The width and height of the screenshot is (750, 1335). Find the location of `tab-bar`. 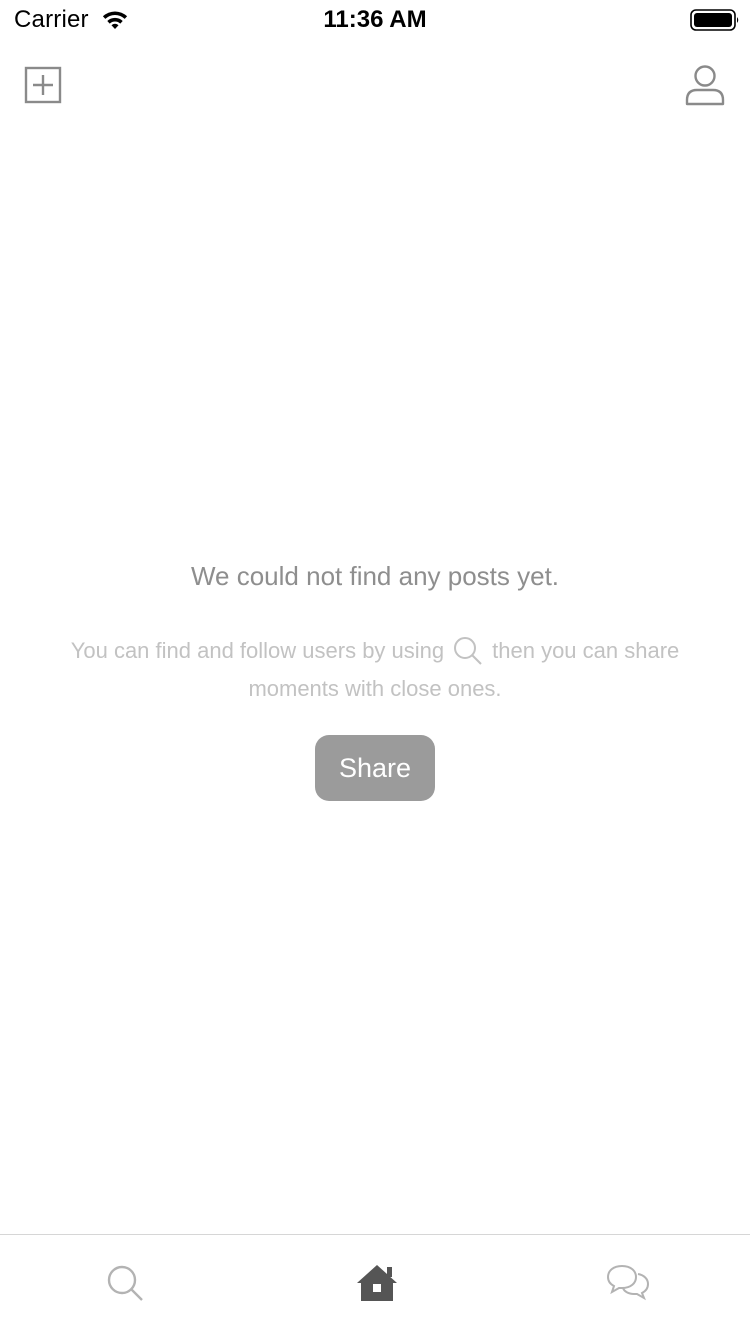

tab-bar is located at coordinates (375, 1284).